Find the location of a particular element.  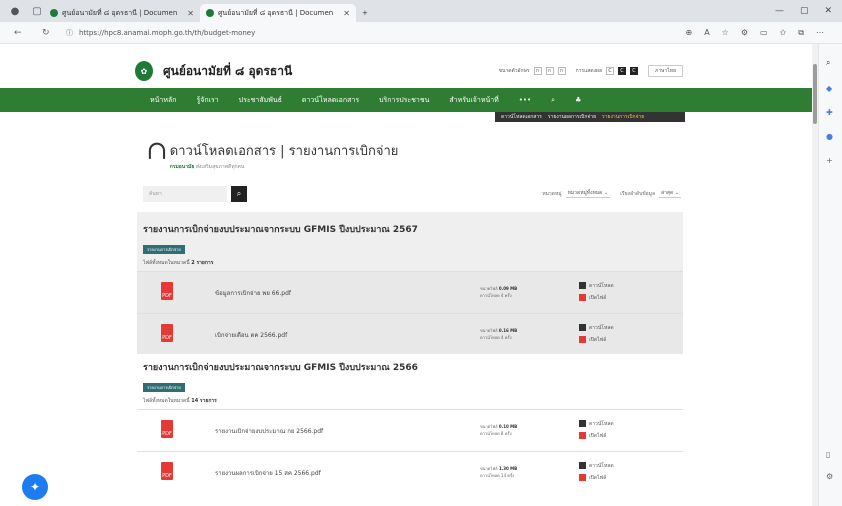

sidebar-customize-icon: ⚙ is located at coordinates (829, 476).